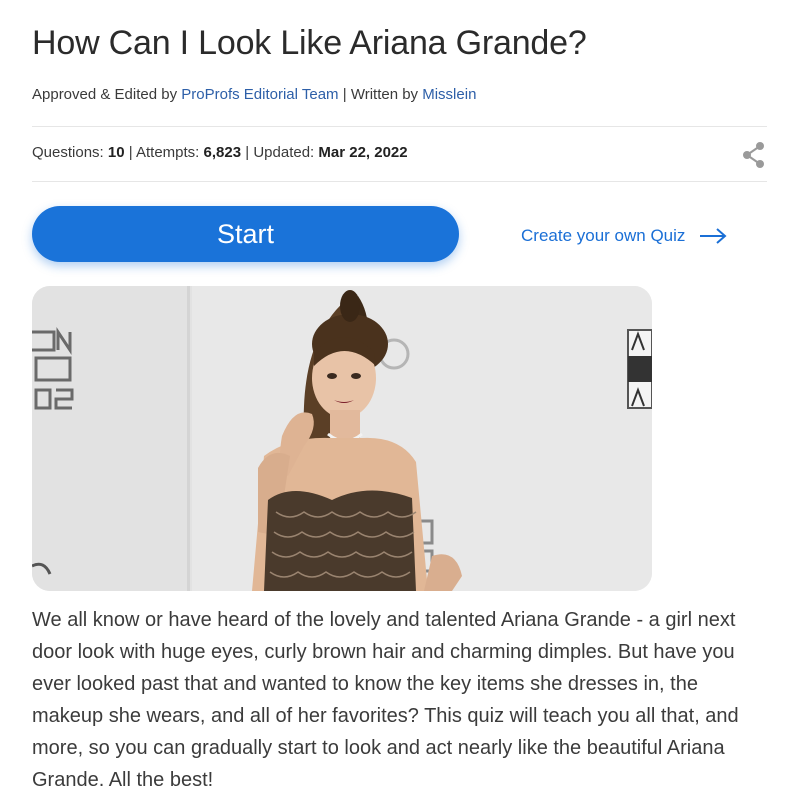 The image size is (810, 811). What do you see at coordinates (449, 94) in the screenshot?
I see `author-link: Misslein` at bounding box center [449, 94].